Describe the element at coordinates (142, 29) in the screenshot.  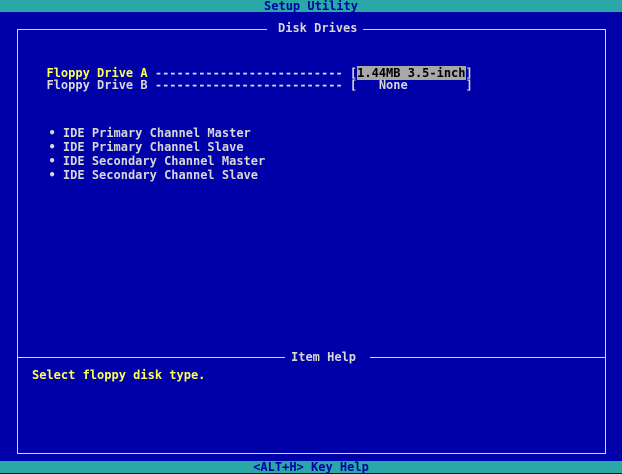
I see `frame-top-left` at that location.